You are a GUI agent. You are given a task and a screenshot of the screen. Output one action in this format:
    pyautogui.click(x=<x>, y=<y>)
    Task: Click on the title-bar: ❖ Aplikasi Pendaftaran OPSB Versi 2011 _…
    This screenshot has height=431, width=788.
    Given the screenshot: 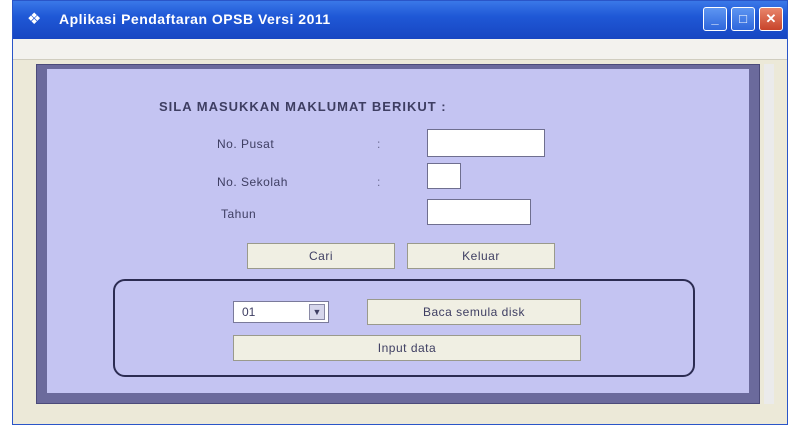 What is the action you would take?
    pyautogui.click(x=400, y=20)
    